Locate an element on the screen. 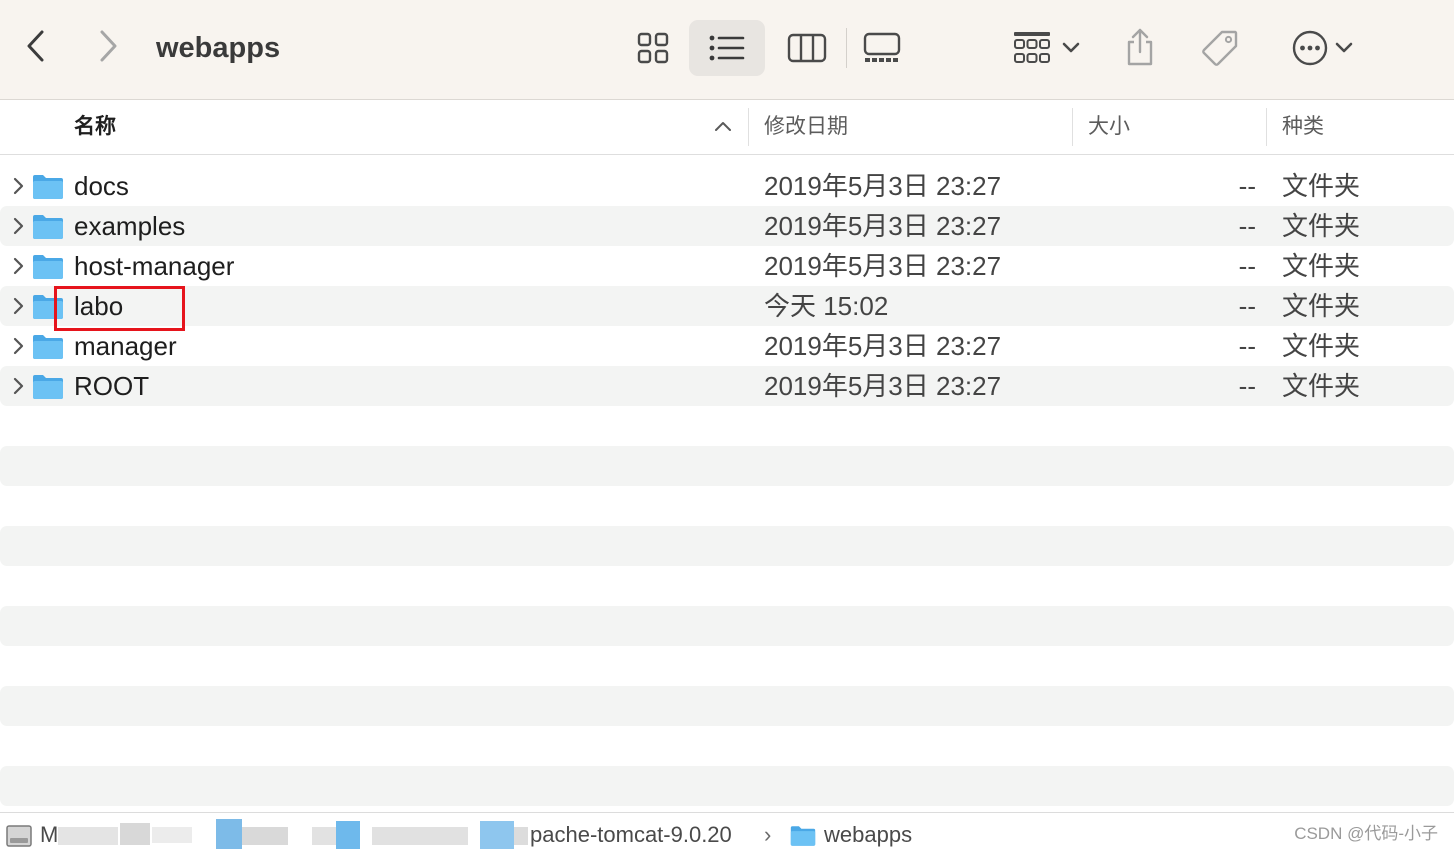 This screenshot has width=1454, height=857. more-icon is located at coordinates (1310, 48).